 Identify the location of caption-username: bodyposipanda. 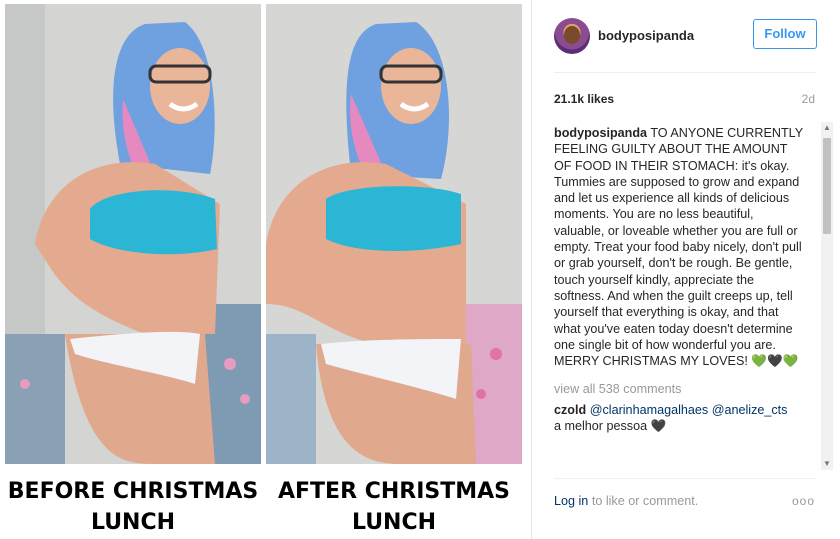
(600, 133).